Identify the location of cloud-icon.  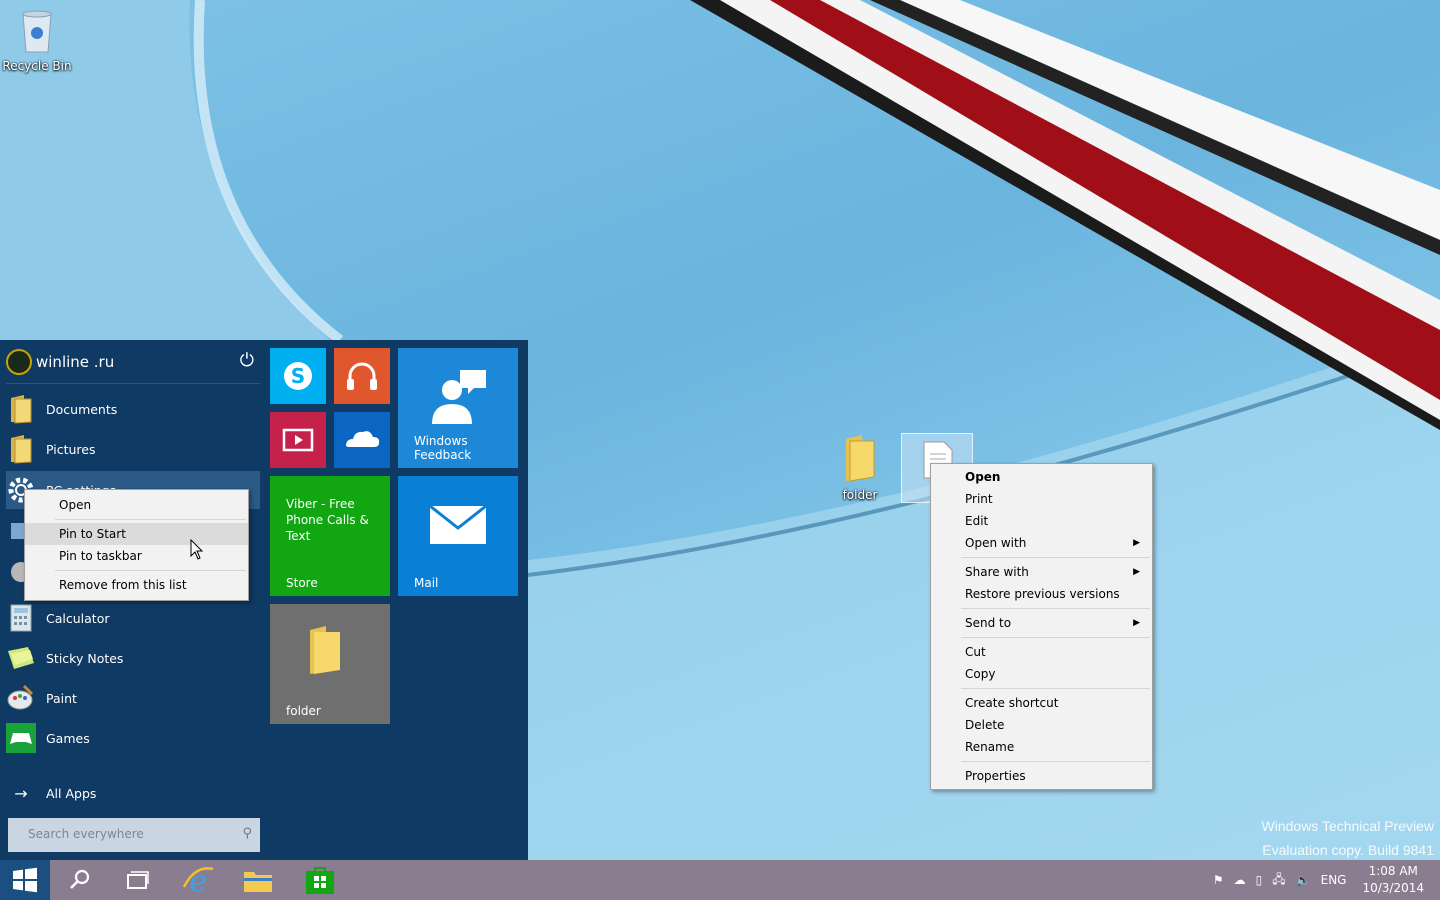
(363, 439).